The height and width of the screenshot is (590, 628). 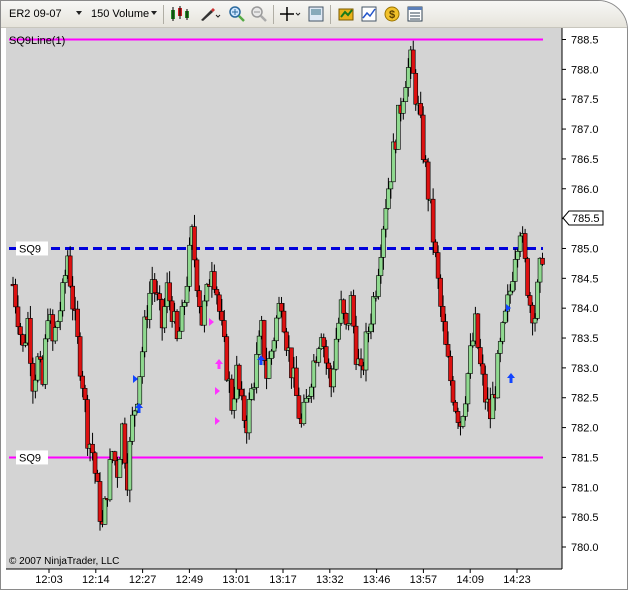 I want to click on x-tick-label: 13:17, so click(x=283, y=580).